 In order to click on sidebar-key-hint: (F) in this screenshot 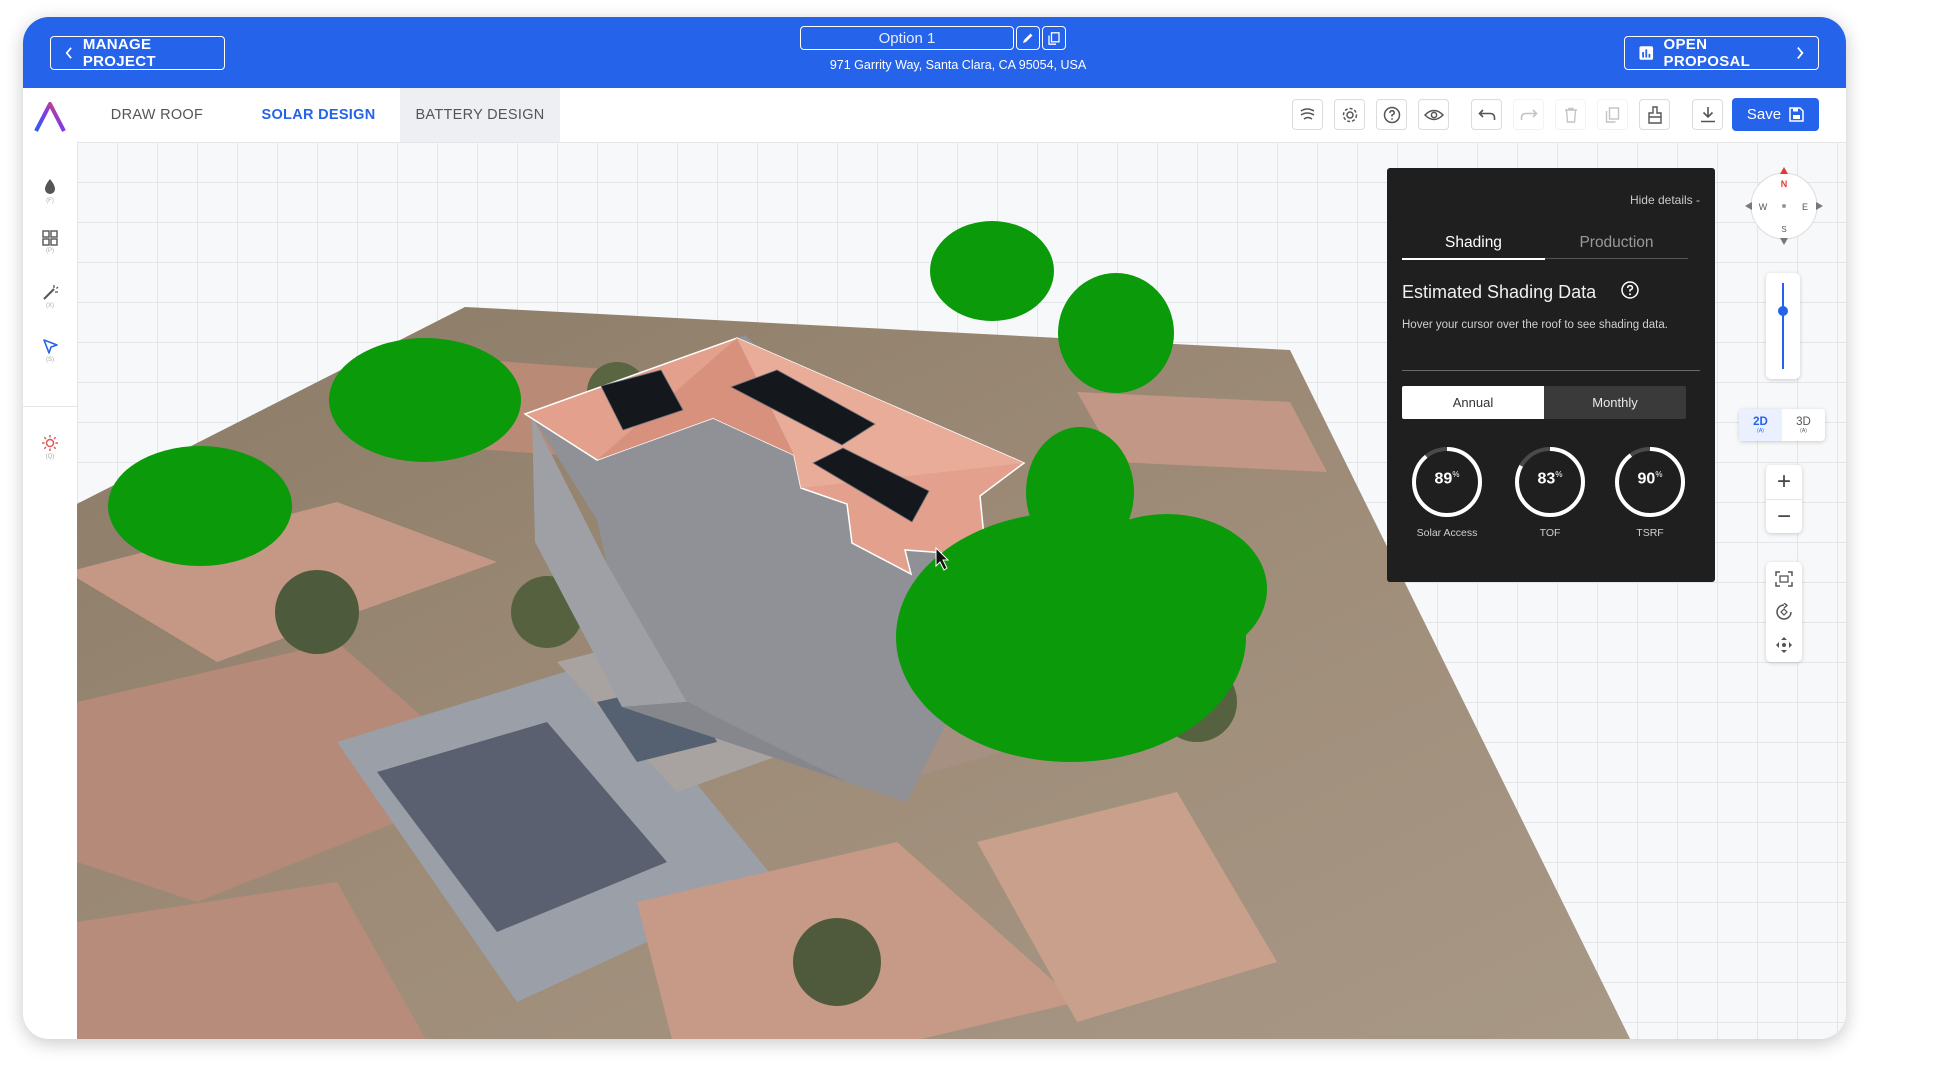, I will do `click(50, 201)`.